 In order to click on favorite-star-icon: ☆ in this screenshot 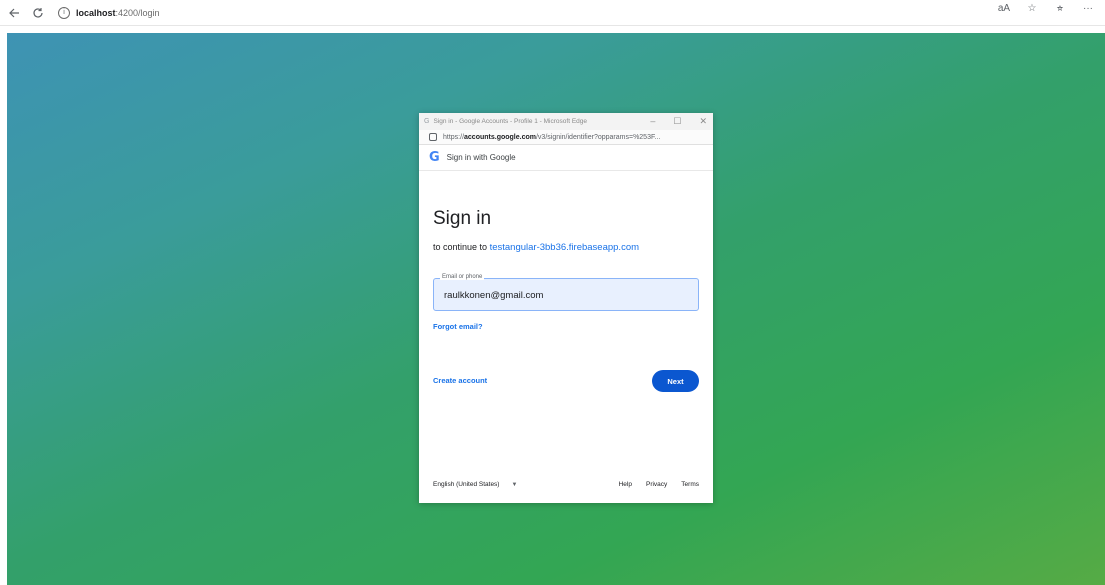, I will do `click(1032, 8)`.